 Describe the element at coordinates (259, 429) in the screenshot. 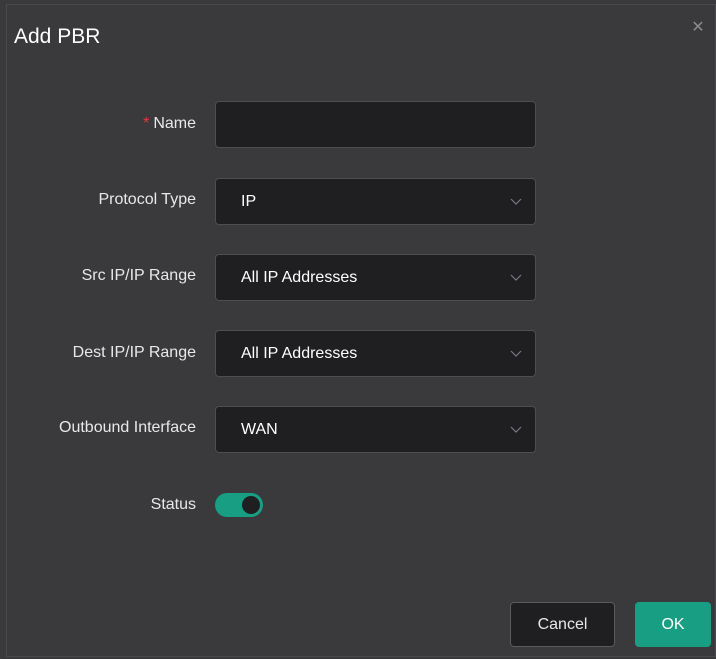

I see `outbound-interface-value: WAN` at that location.